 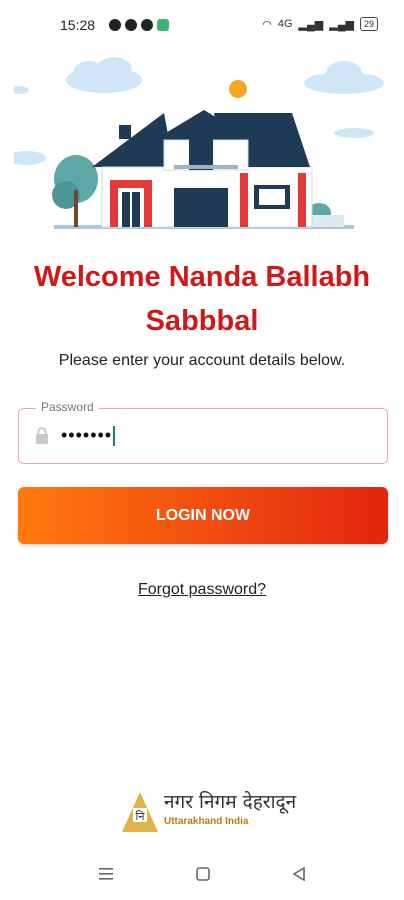 I want to click on org-name: नगर निगम देहरादून, so click(x=230, y=802).